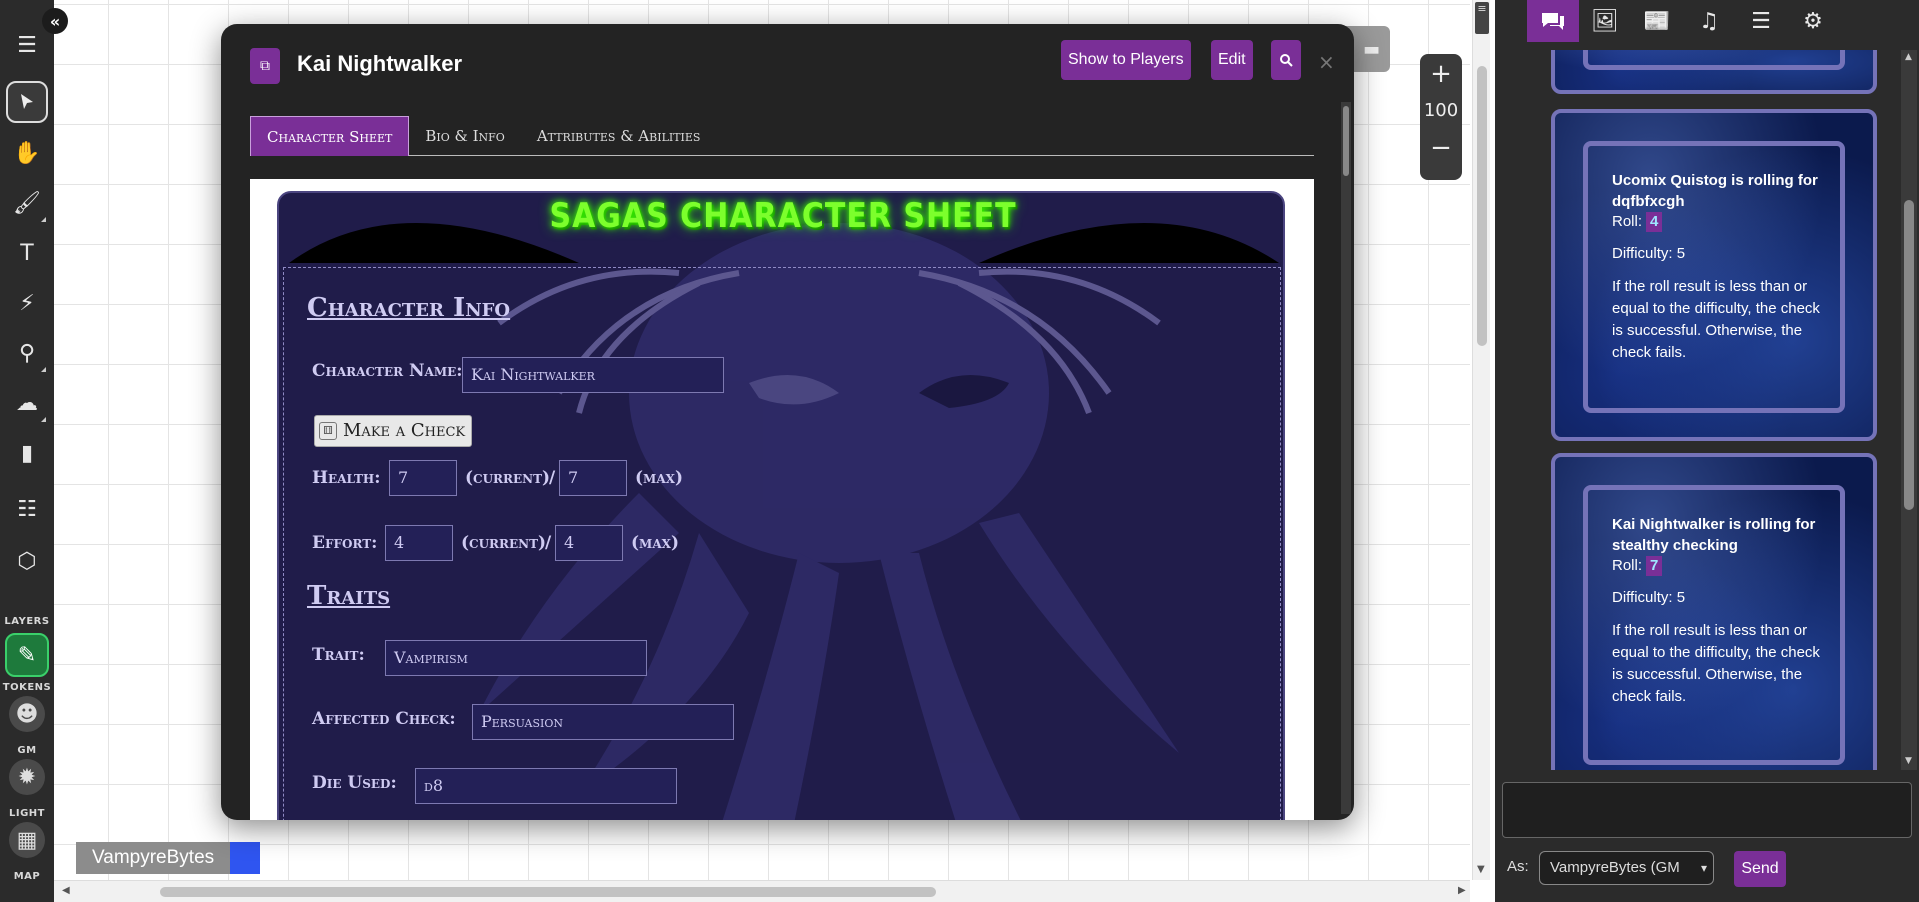 Image resolution: width=1919 pixels, height=902 pixels. I want to click on roll-value: 7, so click(1654, 566).